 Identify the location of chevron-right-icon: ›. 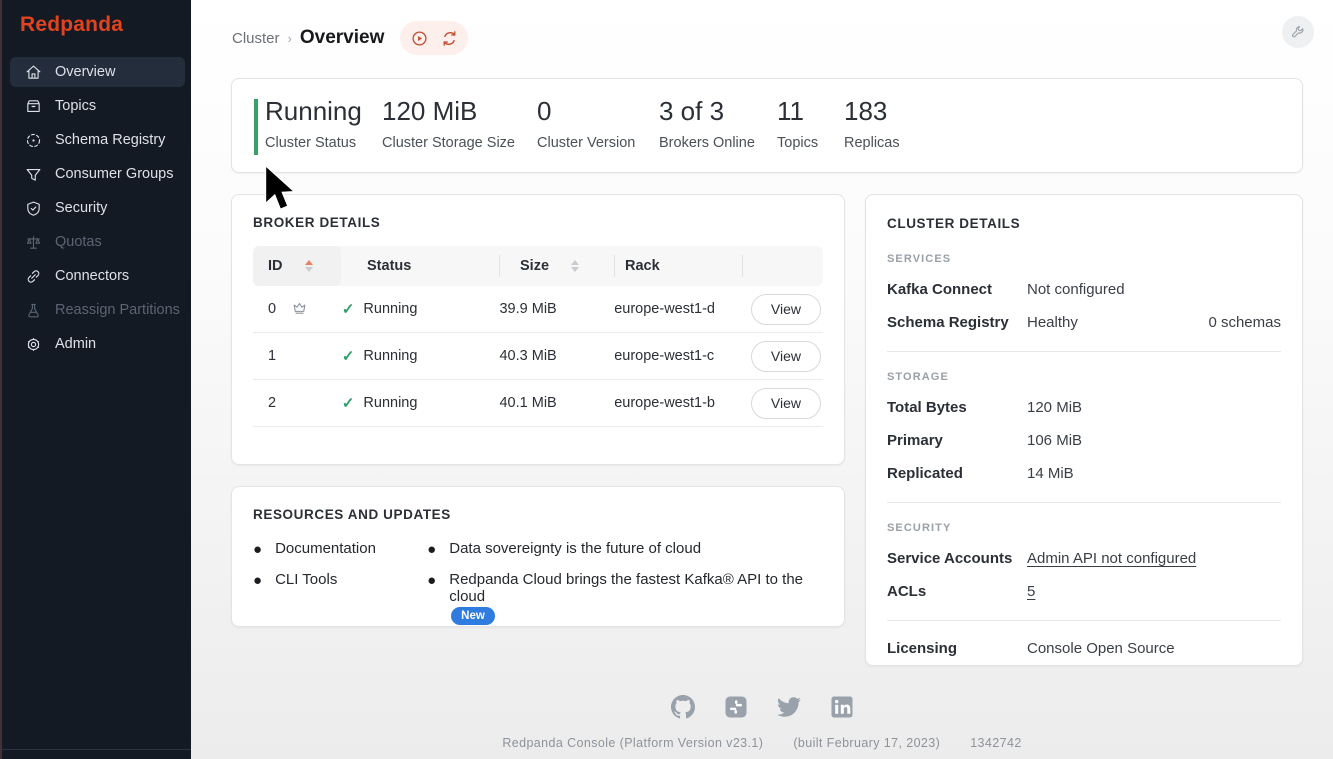
(289, 38).